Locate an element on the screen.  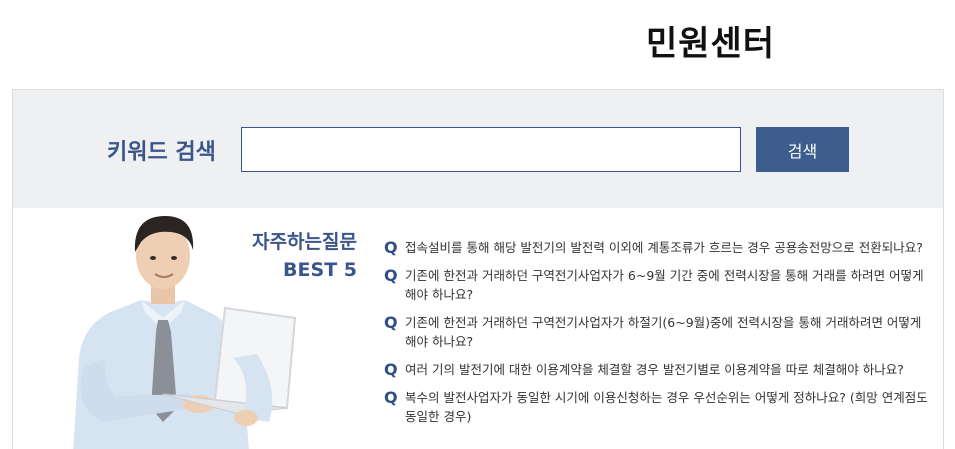
keyword-search-label: 키워드 검색 is located at coordinates (161, 152).